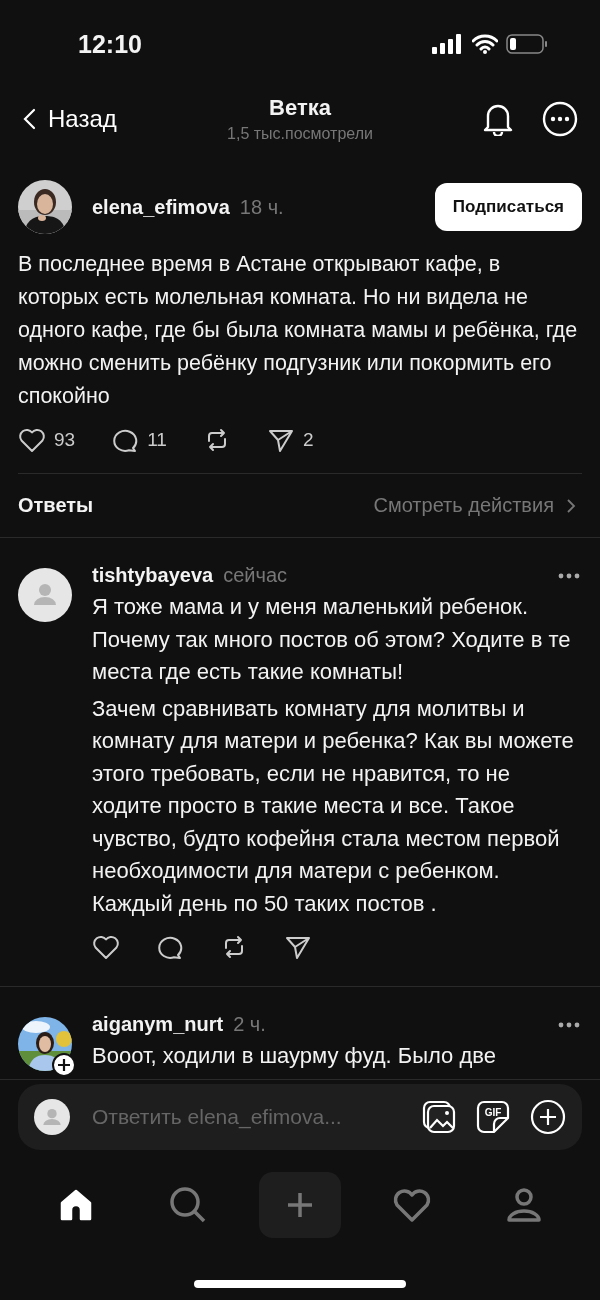 This screenshot has width=600, height=1300. I want to click on gif-icon: GIF, so click(493, 1116).